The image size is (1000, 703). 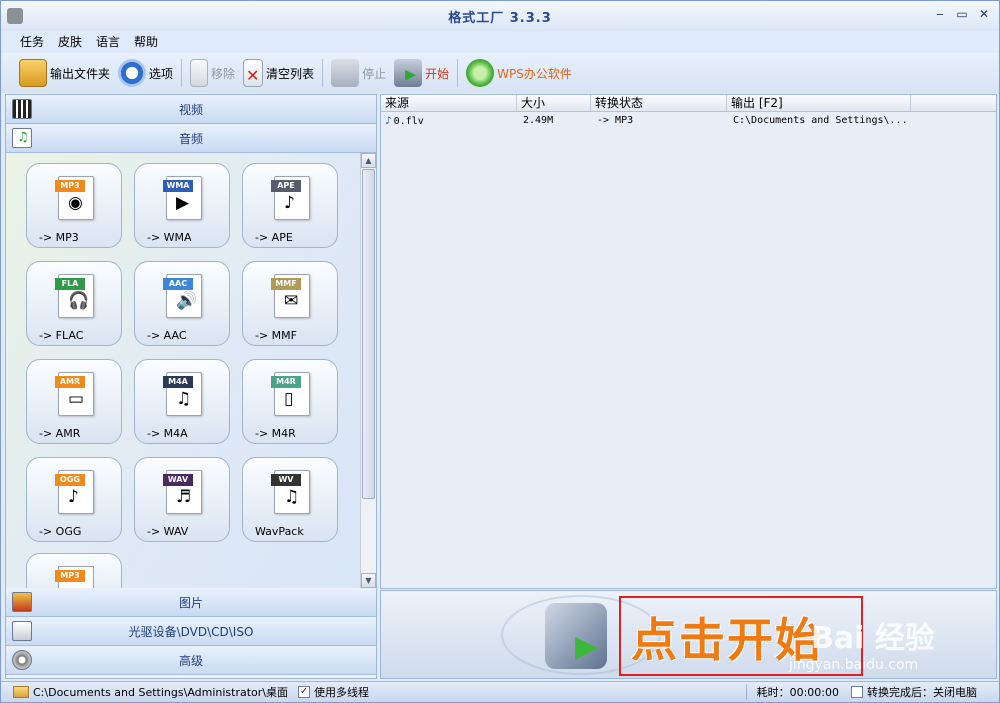 I want to click on format-tile: WV ♫ WavPack, so click(x=290, y=499).